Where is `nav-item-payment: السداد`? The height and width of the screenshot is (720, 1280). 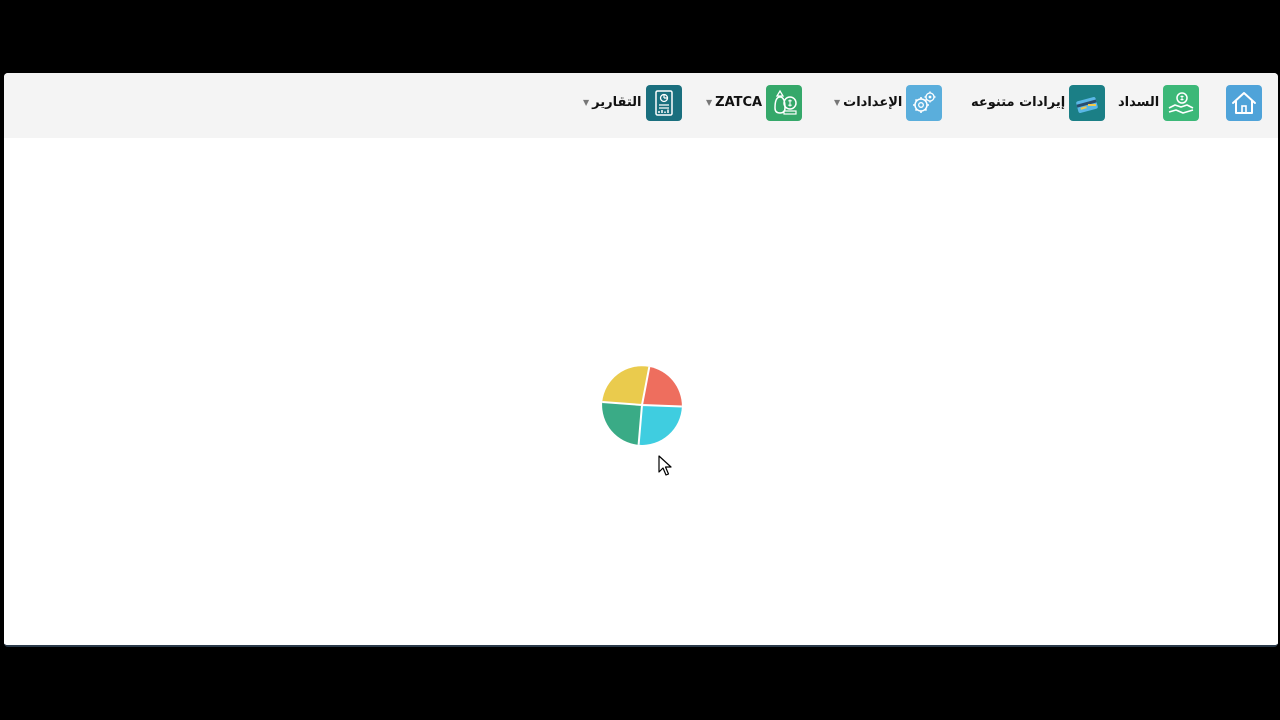
nav-item-payment: السداد is located at coordinates (1159, 102).